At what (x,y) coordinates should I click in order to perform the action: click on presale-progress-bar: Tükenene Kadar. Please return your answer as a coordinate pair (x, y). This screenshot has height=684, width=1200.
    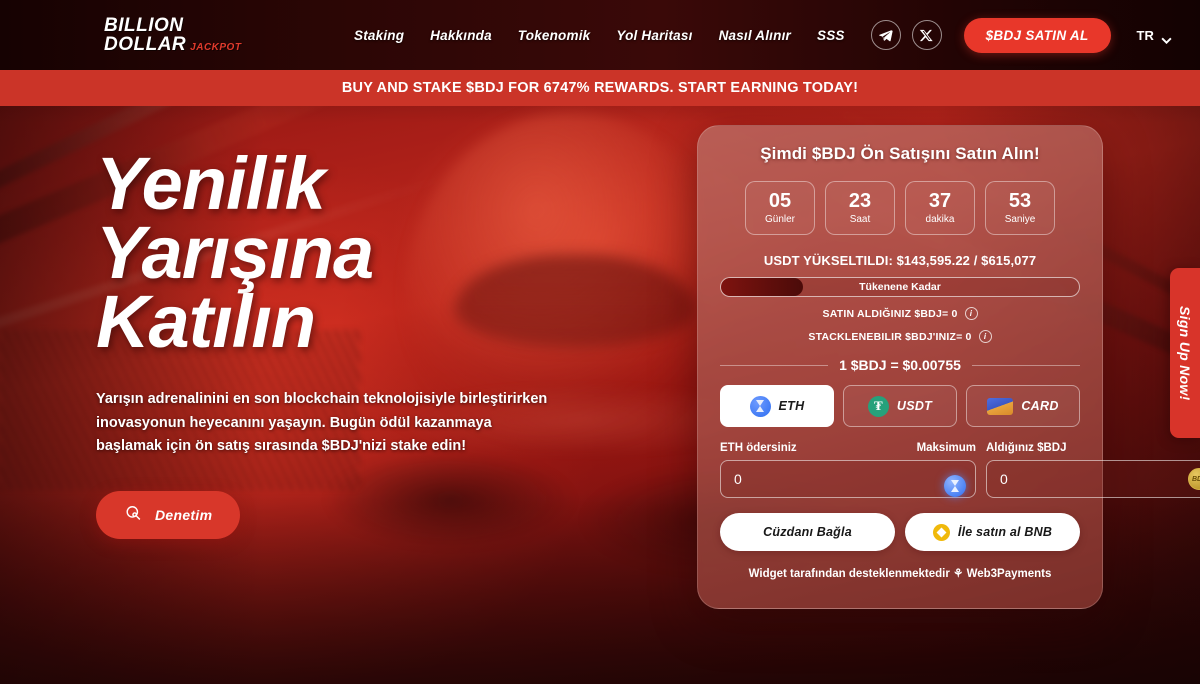
    Looking at the image, I should click on (900, 287).